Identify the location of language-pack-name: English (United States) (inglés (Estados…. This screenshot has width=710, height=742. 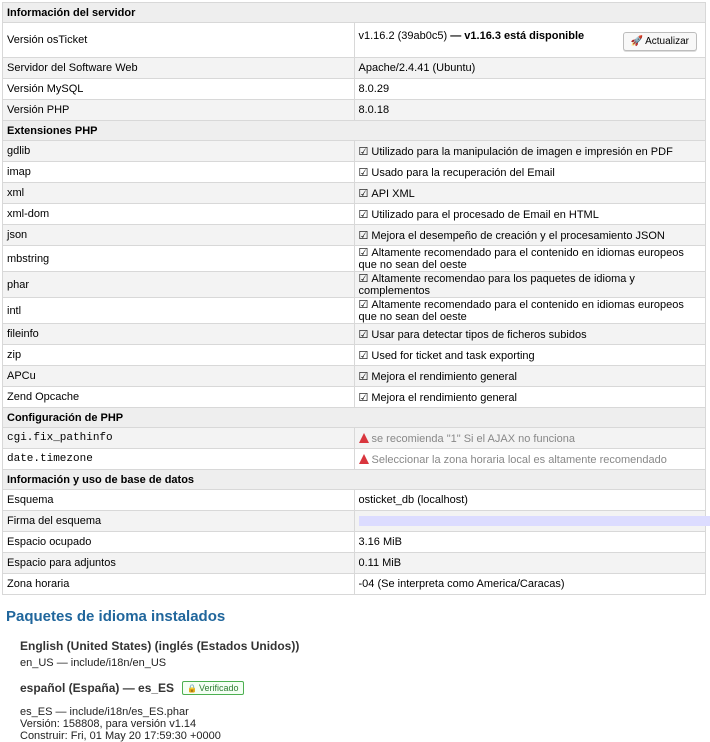
(364, 646).